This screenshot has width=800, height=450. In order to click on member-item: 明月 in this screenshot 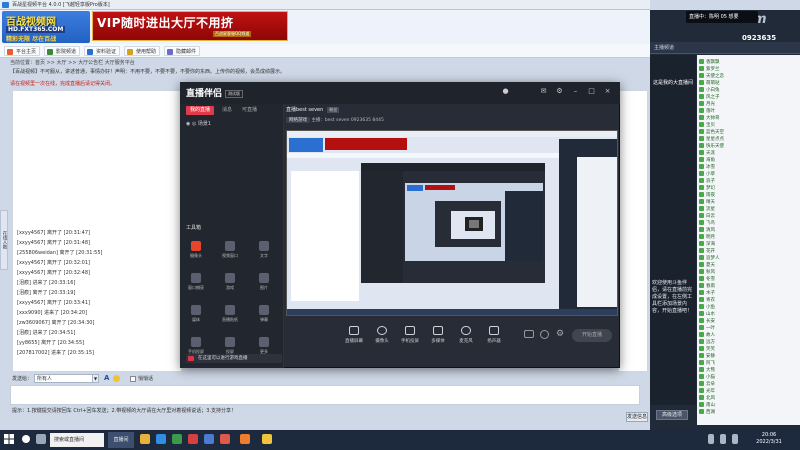, I will do `click(748, 237)`.